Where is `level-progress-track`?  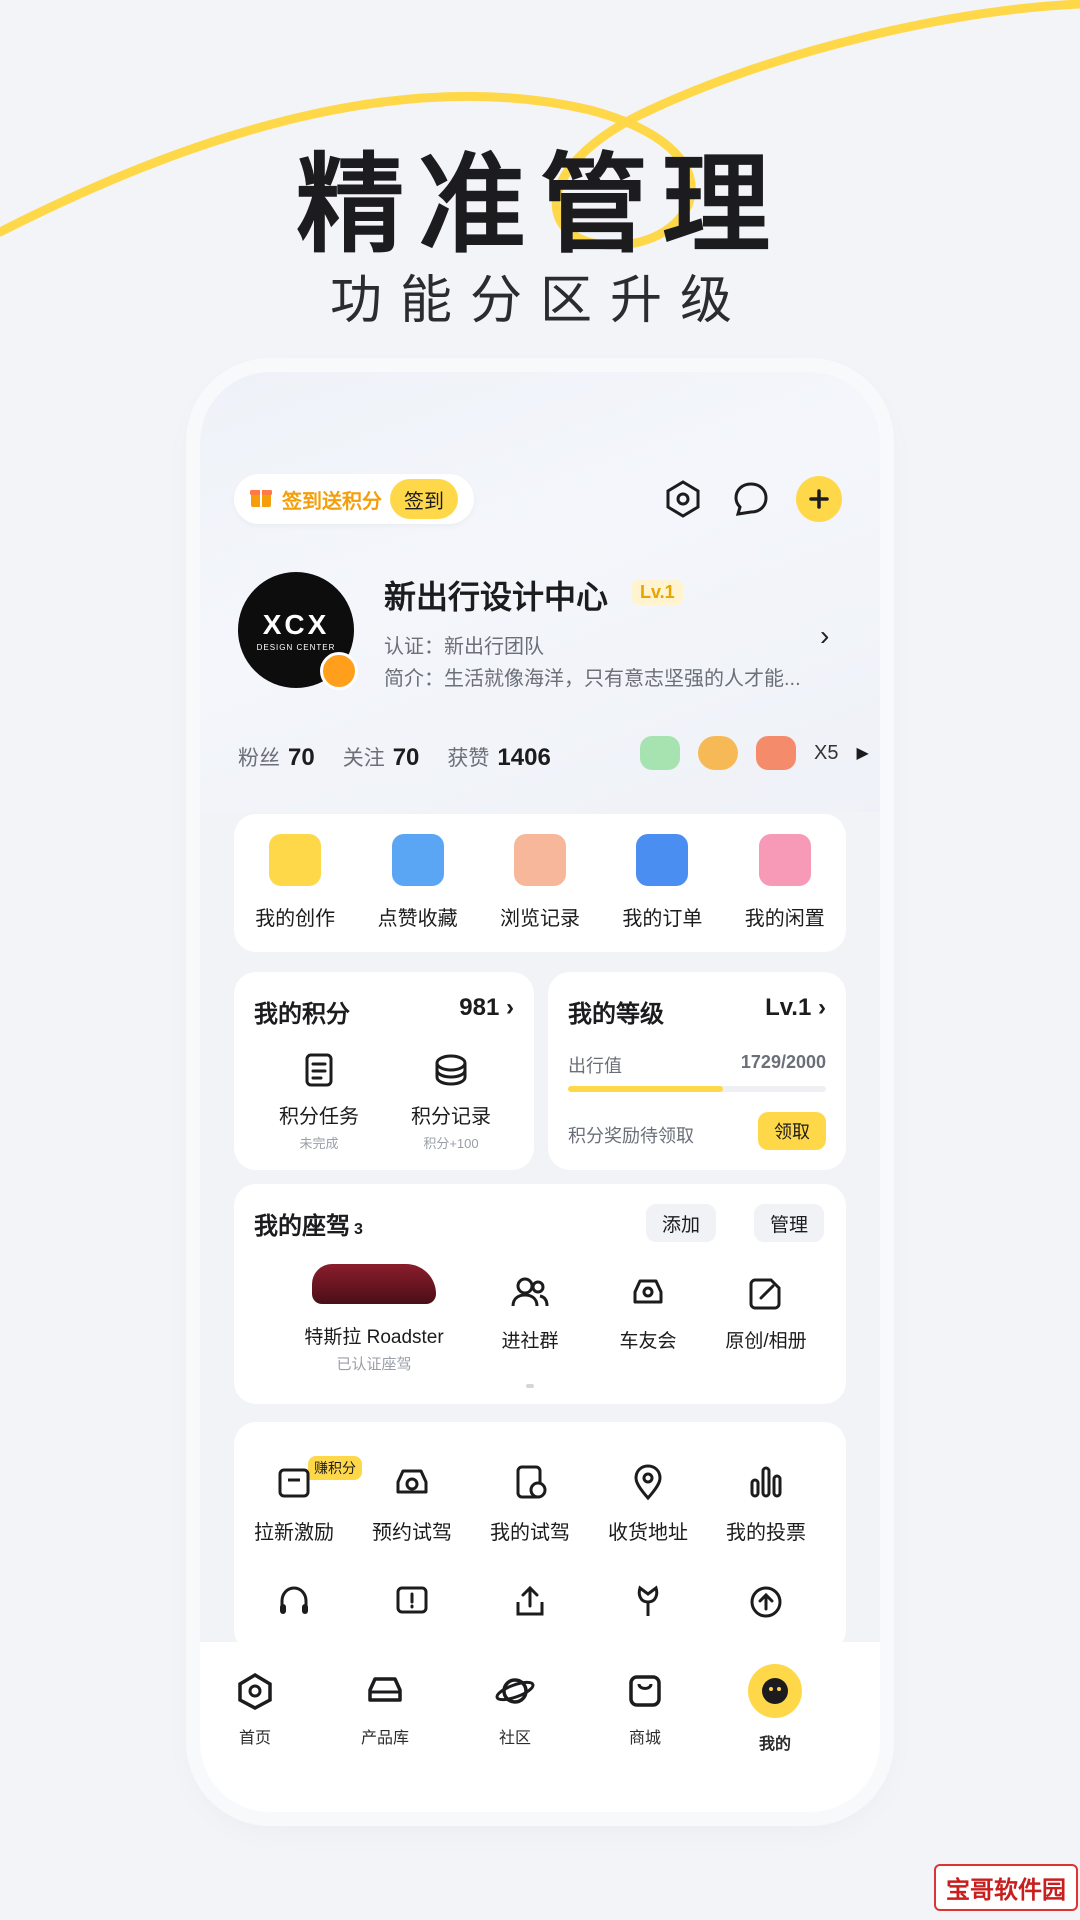
level-progress-track is located at coordinates (697, 1089).